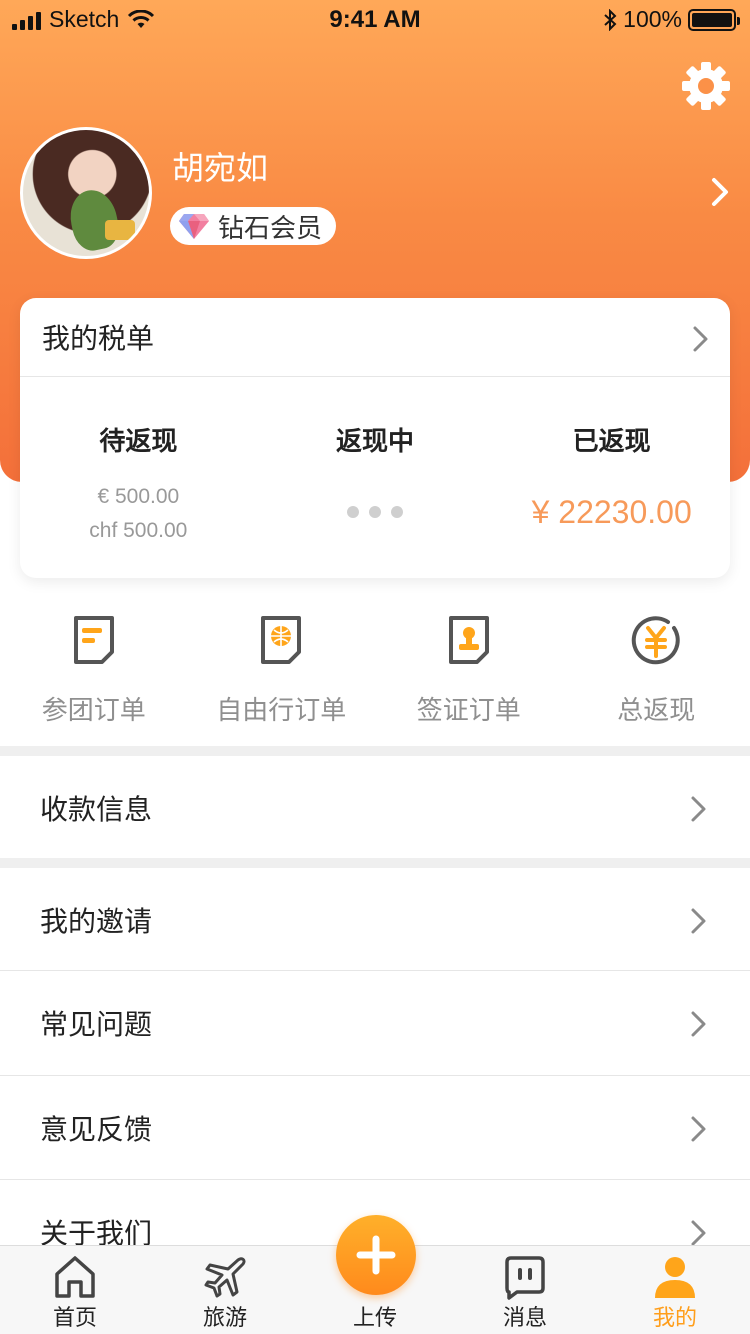 The image size is (750, 1334). I want to click on tab-messages: 消息, so click(525, 1290).